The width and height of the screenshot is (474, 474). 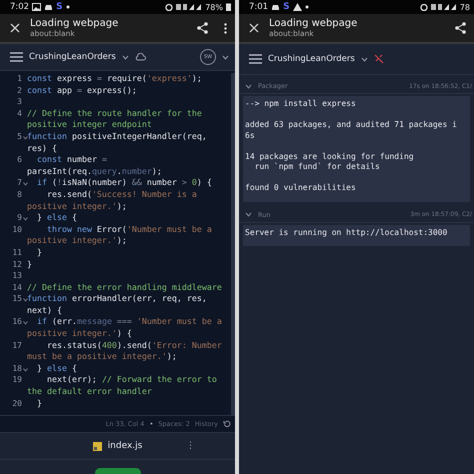 What do you see at coordinates (19, 102) in the screenshot?
I see `line-number: 3` at bounding box center [19, 102].